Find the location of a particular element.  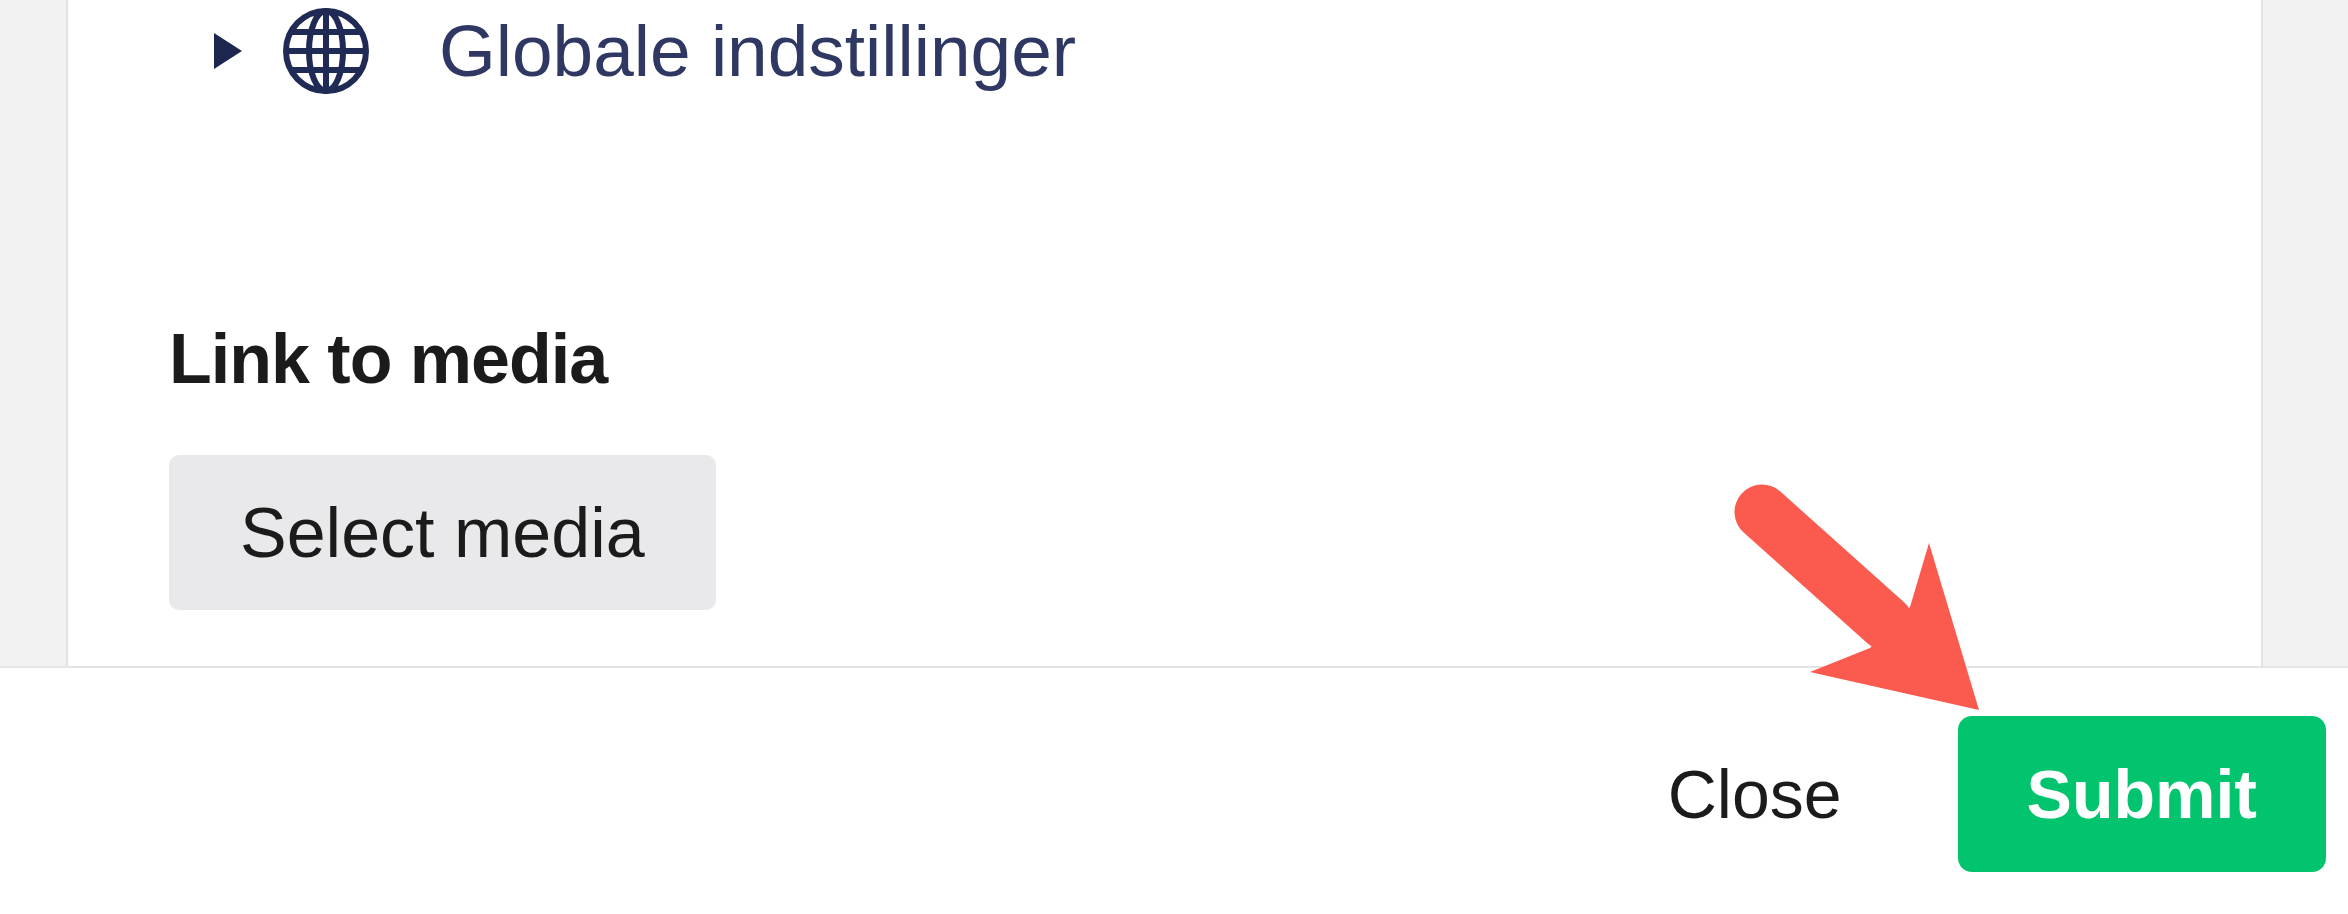

globe-icon is located at coordinates (326, 51).